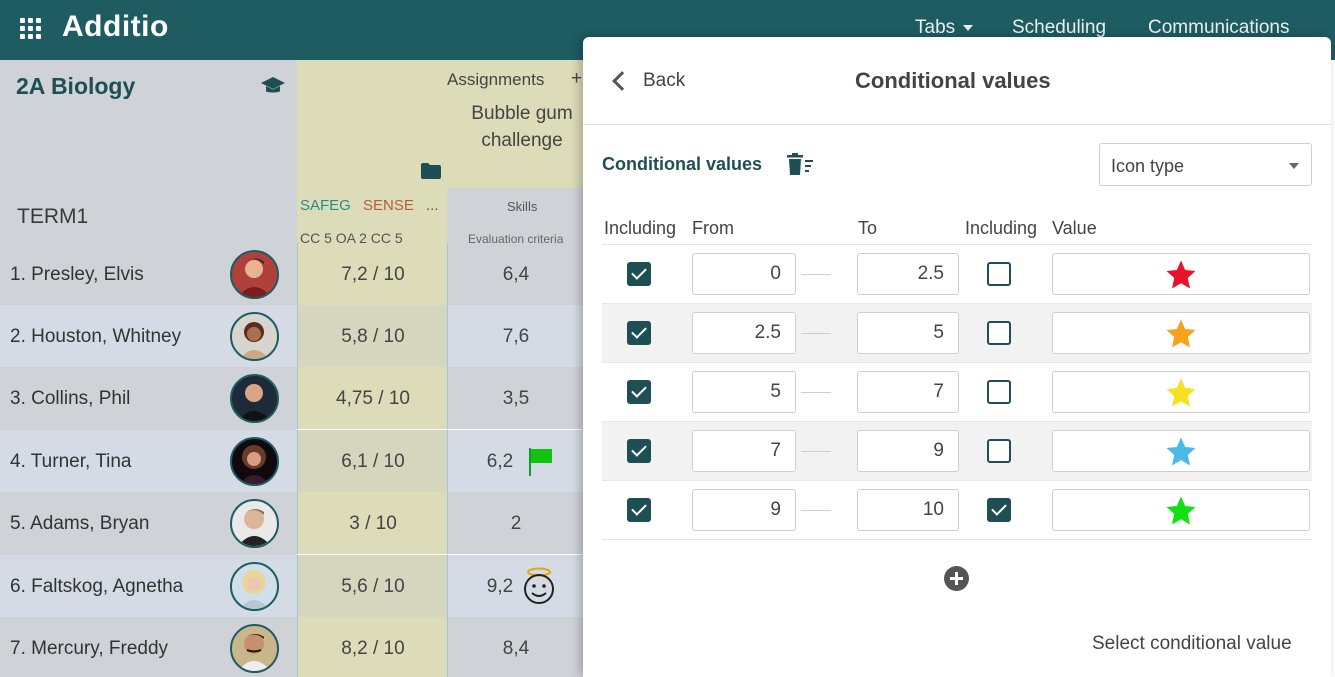 The width and height of the screenshot is (1335, 677). I want to click on skill-cell: 9,2, so click(515, 586).